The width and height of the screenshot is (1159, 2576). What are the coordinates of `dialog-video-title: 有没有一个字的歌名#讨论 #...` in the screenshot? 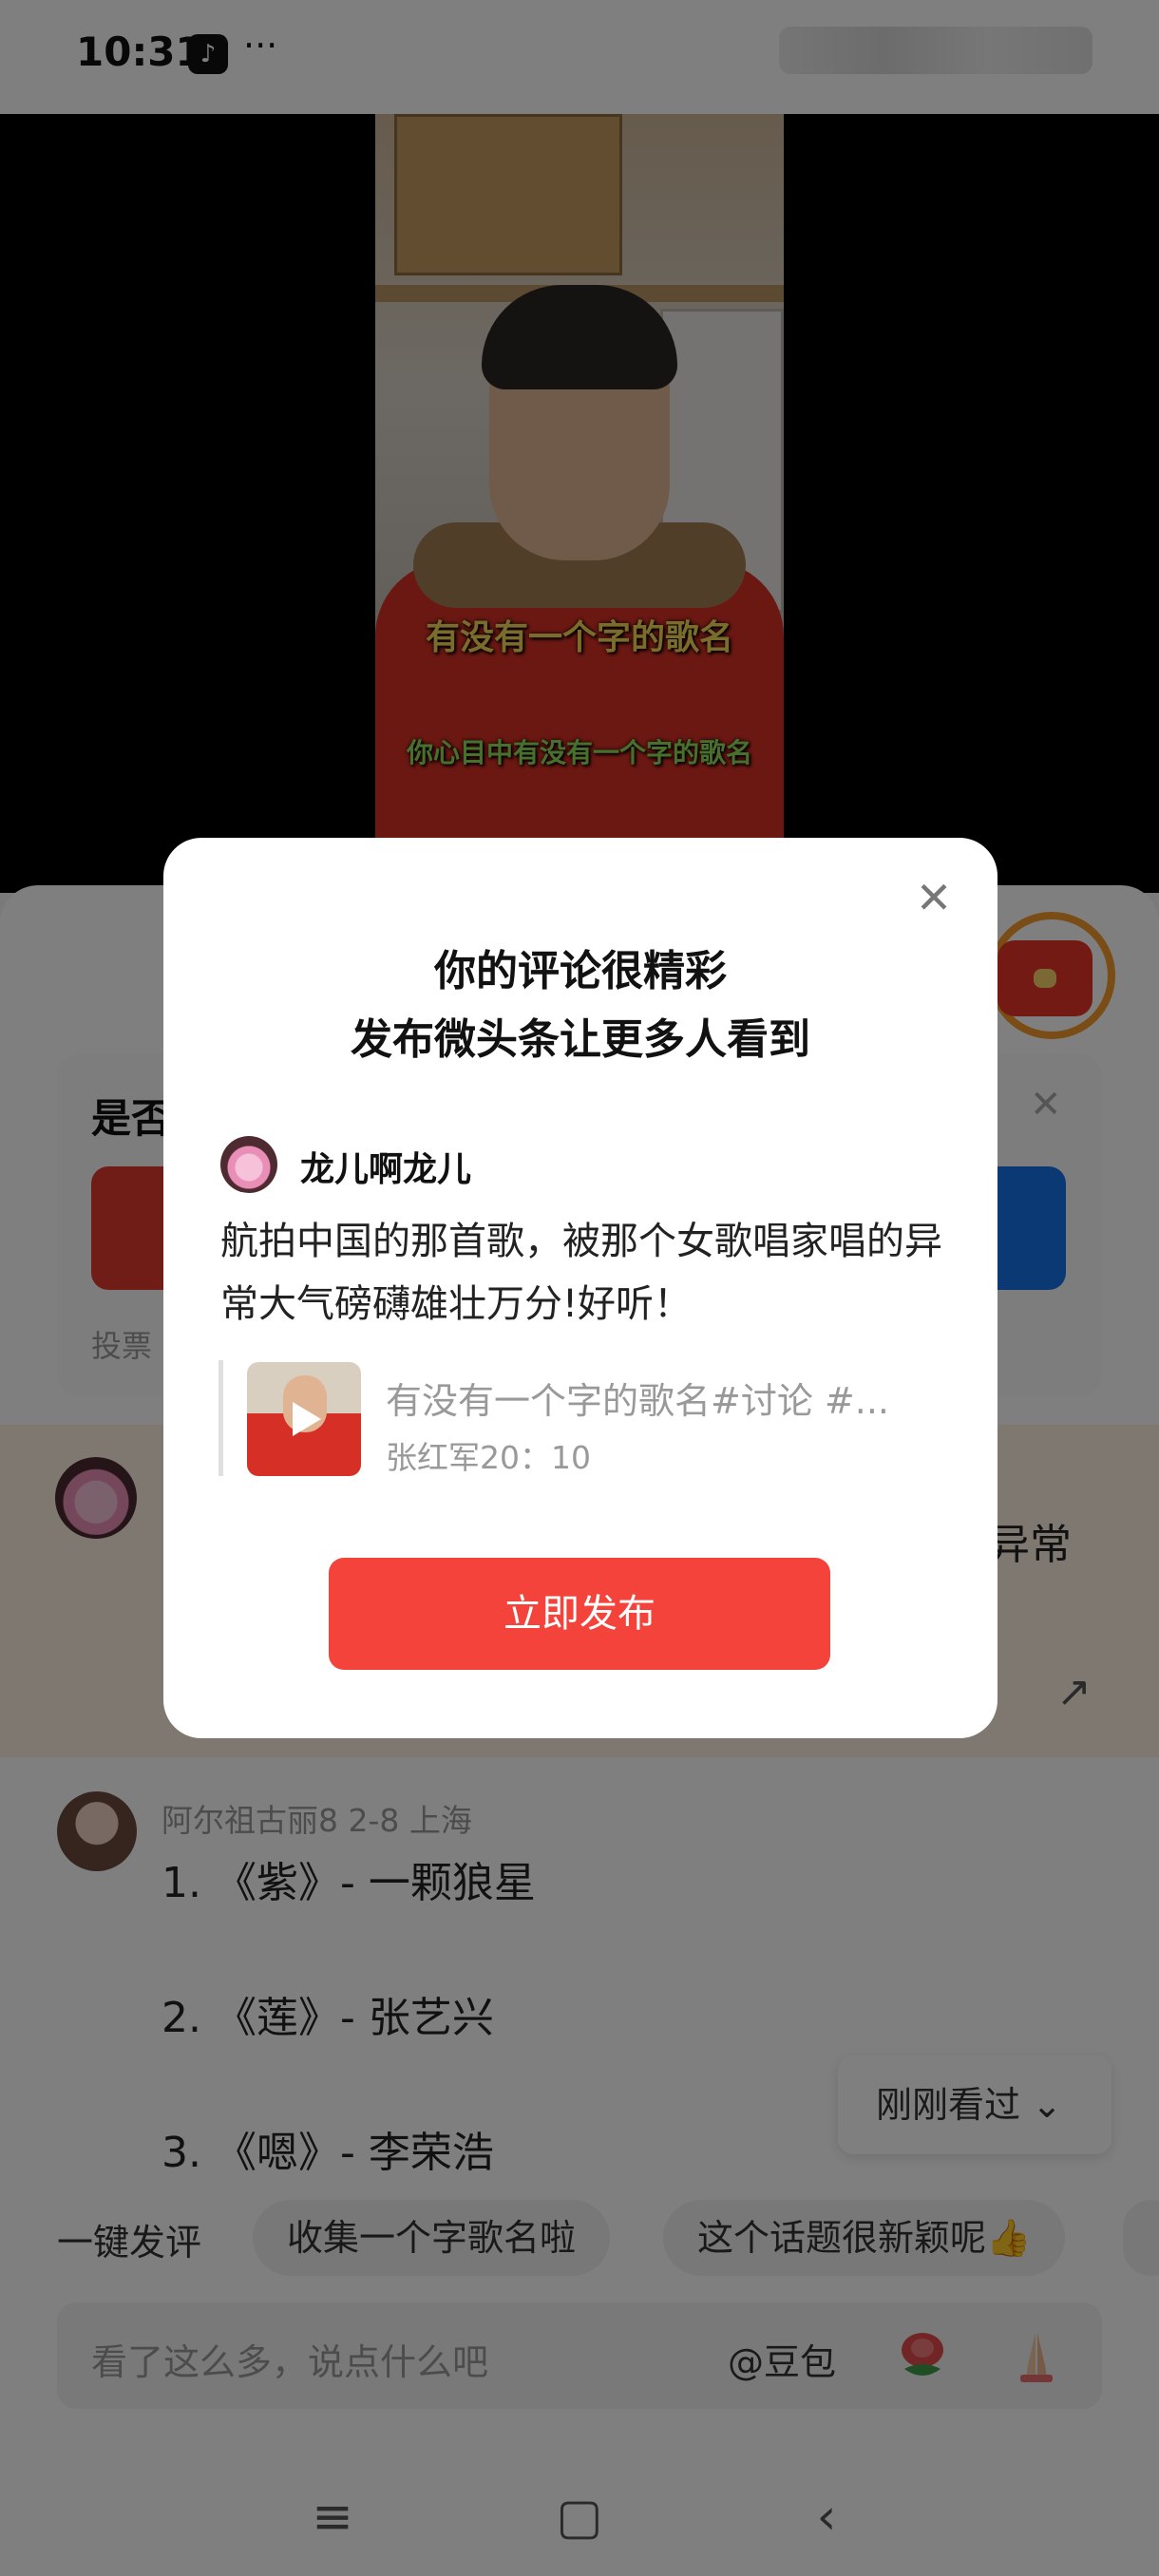 It's located at (637, 1401).